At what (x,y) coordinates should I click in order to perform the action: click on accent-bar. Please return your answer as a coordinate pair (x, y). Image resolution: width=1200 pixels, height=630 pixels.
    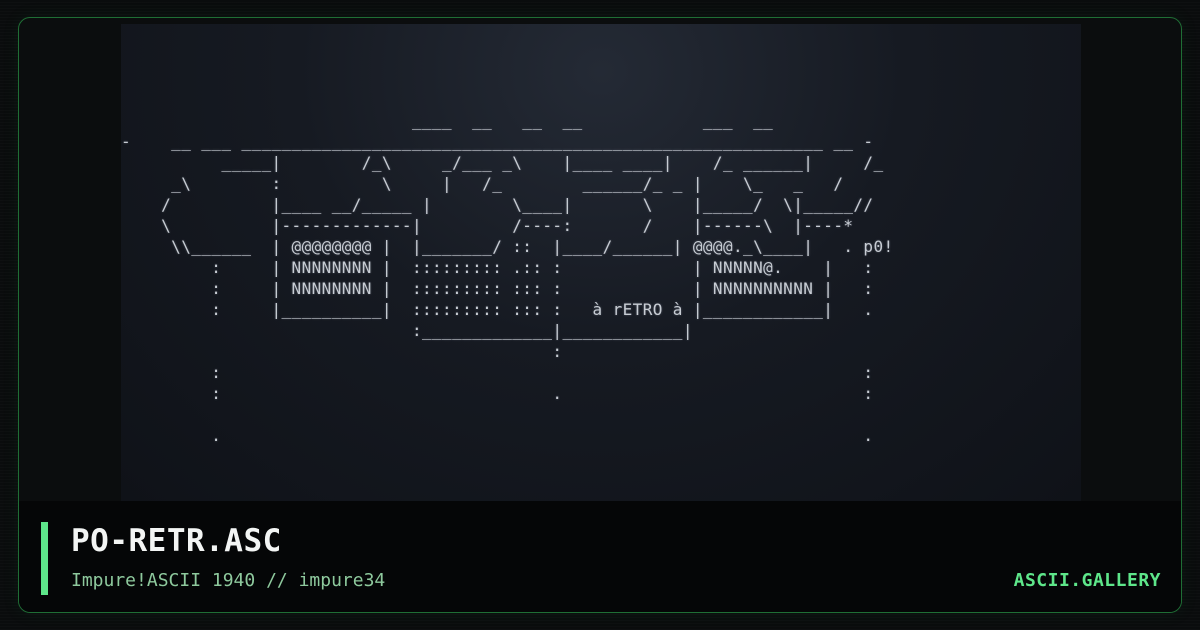
    Looking at the image, I should click on (44, 558).